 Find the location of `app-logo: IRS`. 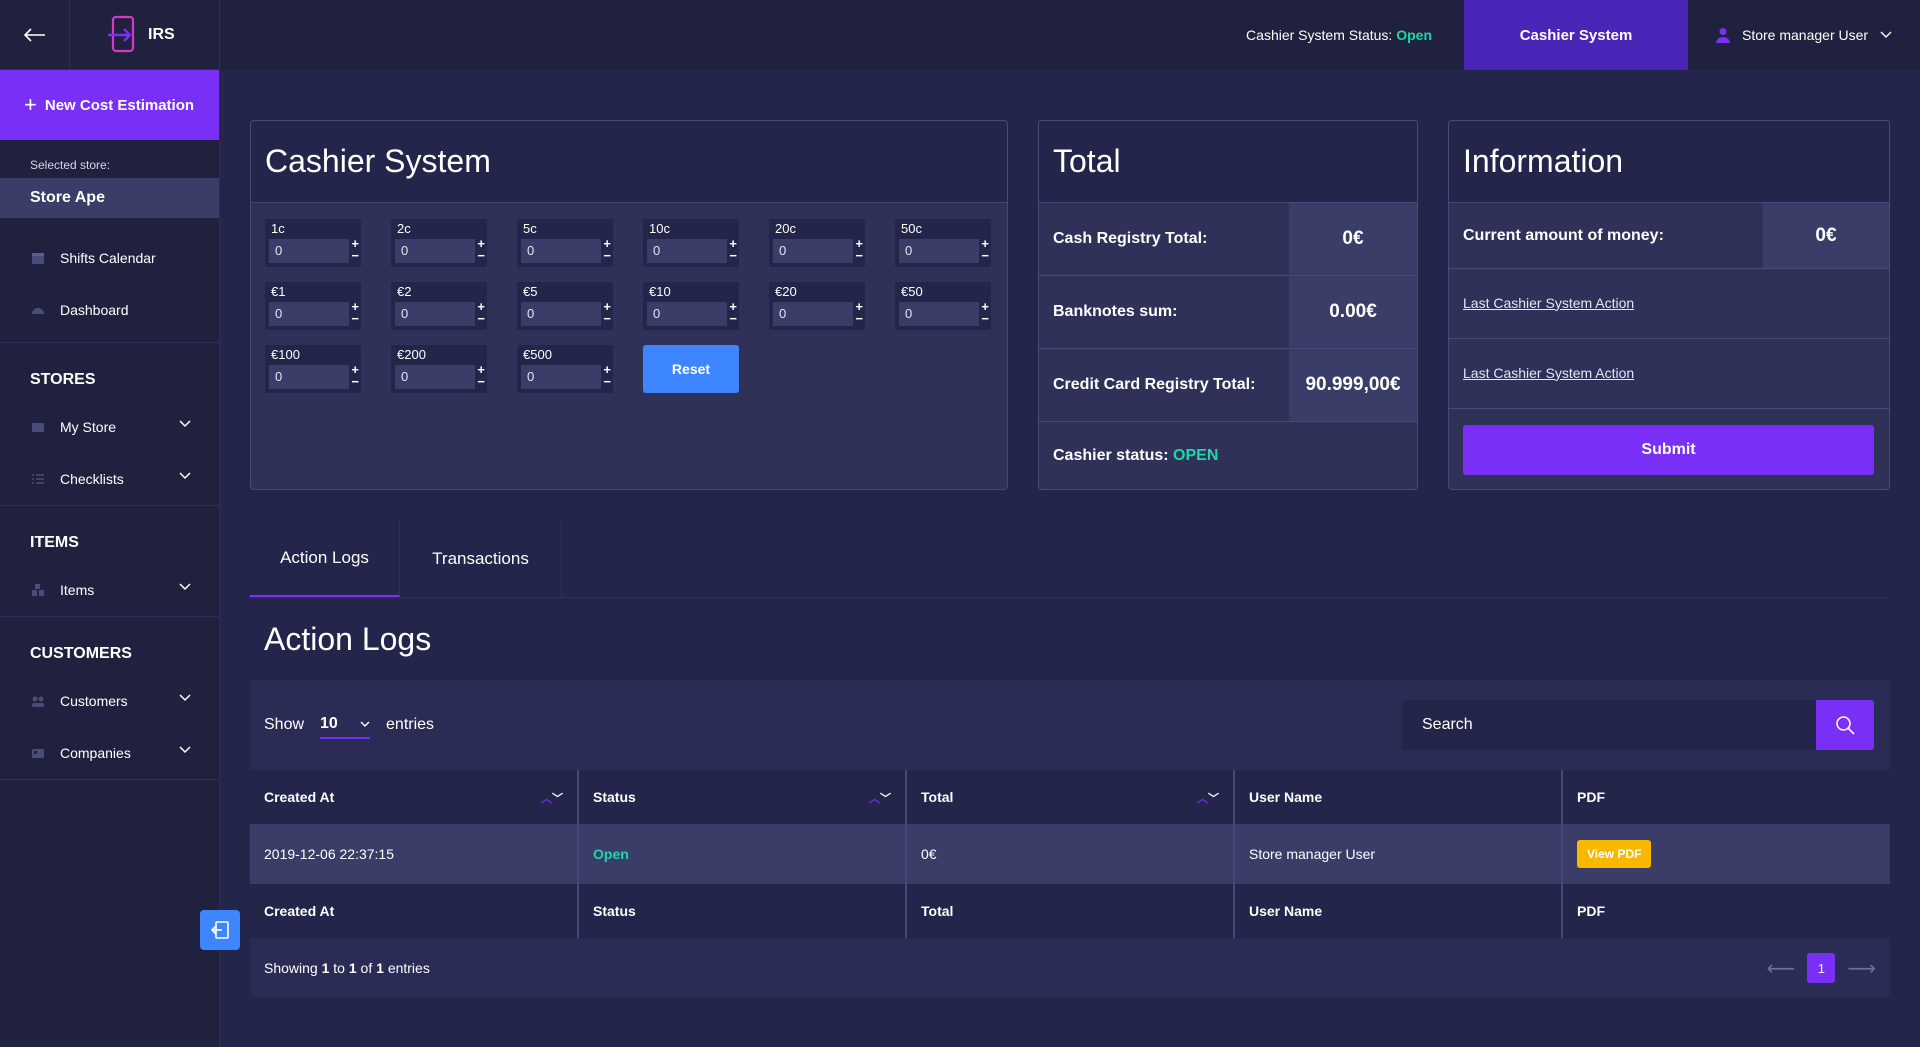

app-logo: IRS is located at coordinates (122, 35).